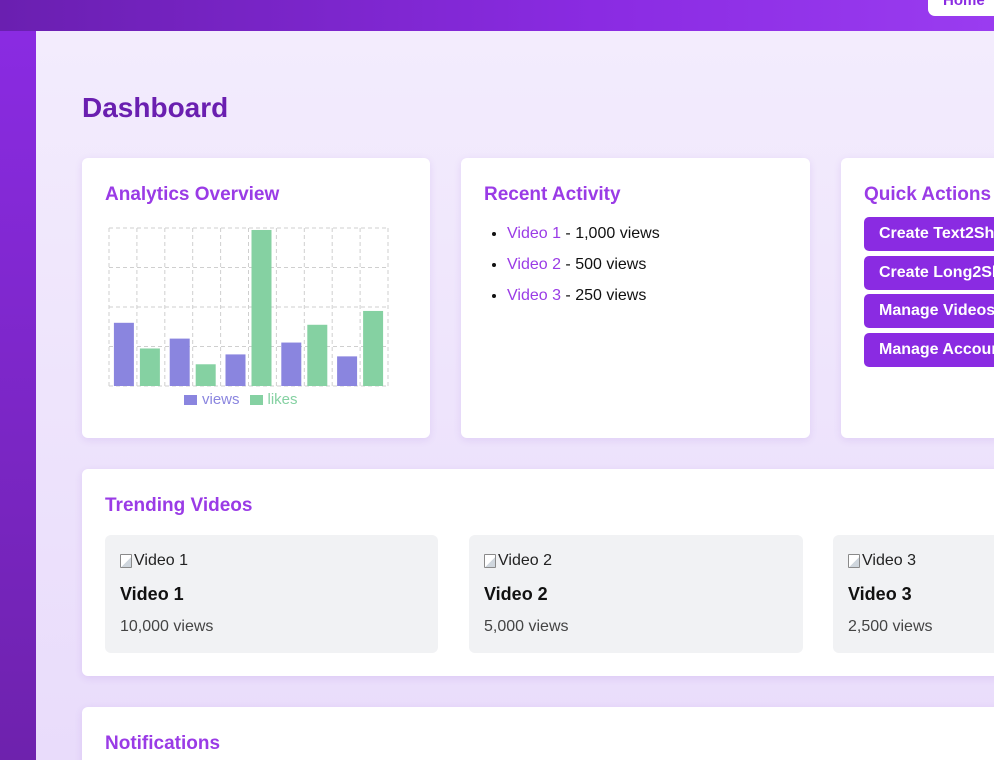 The image size is (994, 760). I want to click on analytics-card: Analytics Overview views likes, so click(256, 298).